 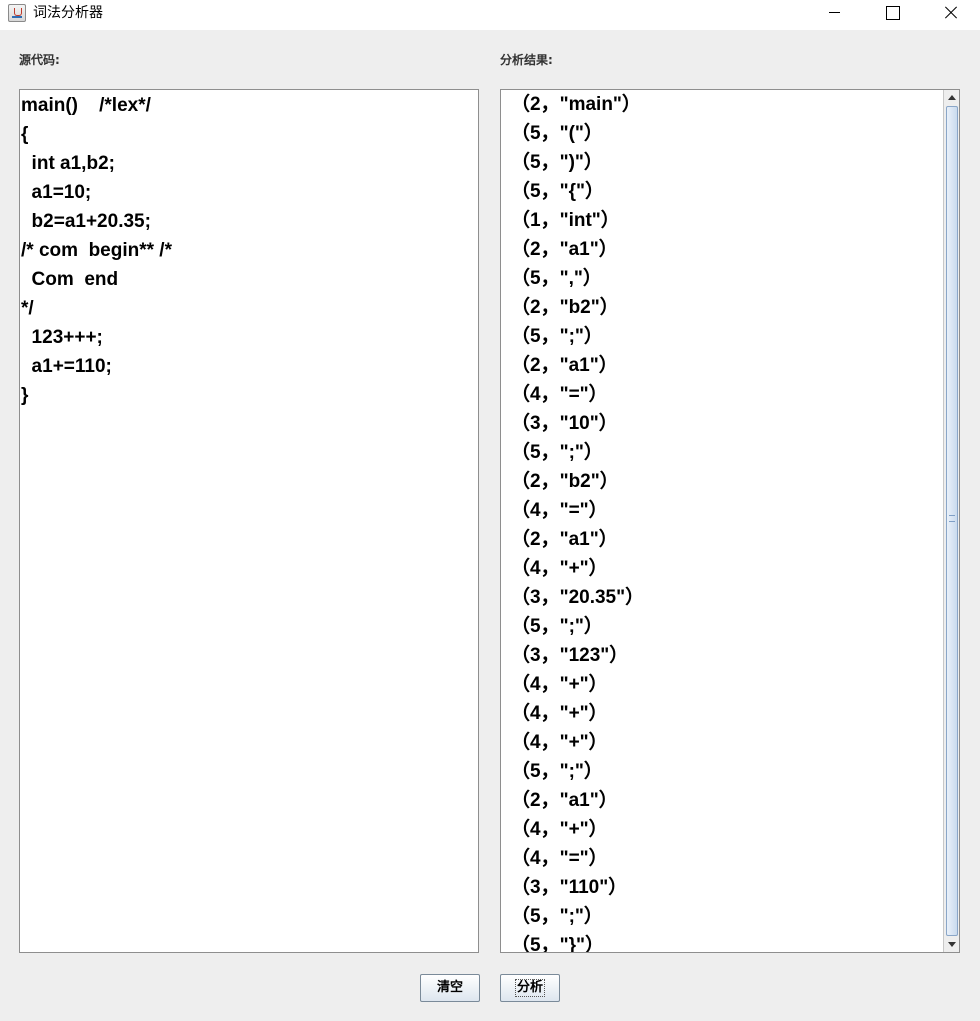 I want to click on result-line: （5，"}"）, so click(x=557, y=944).